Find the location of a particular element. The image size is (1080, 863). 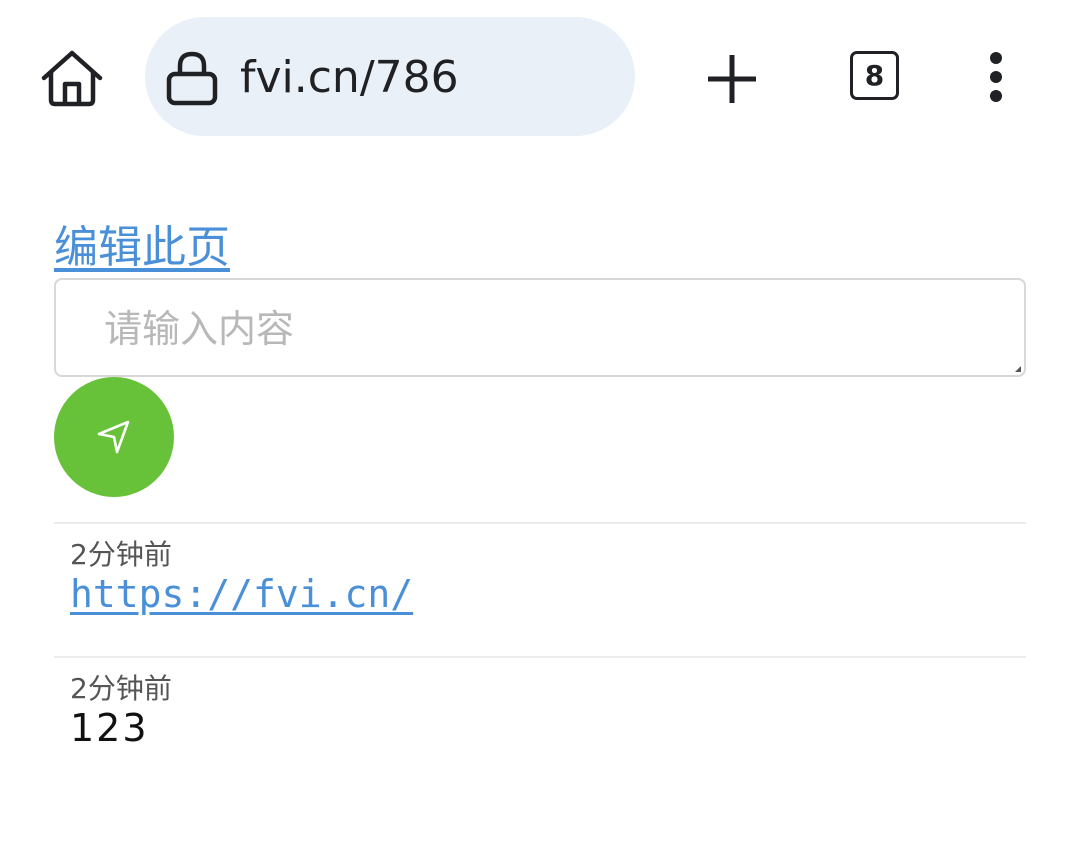

tab-switcher-button: 8 is located at coordinates (874, 75).